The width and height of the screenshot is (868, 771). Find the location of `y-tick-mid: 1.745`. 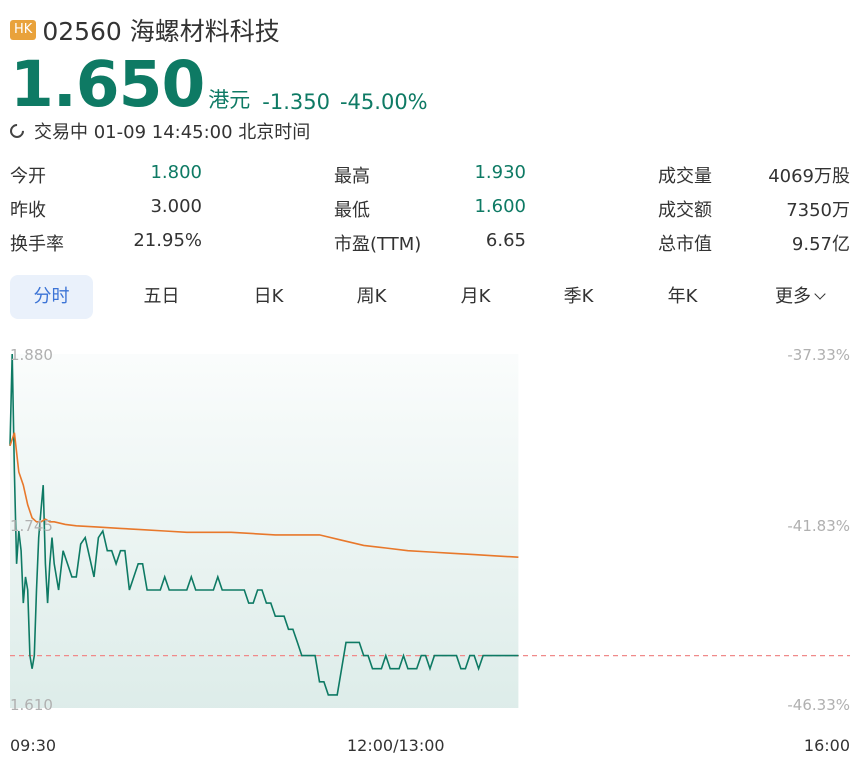

y-tick-mid: 1.745 is located at coordinates (31, 526).